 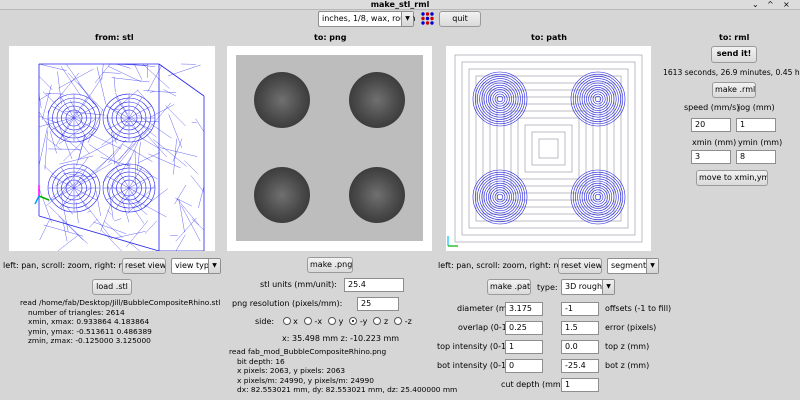 What do you see at coordinates (633, 266) in the screenshot?
I see `segments-select: segments ▼` at bounding box center [633, 266].